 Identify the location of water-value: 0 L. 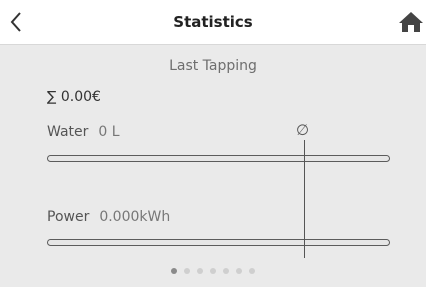
(109, 132).